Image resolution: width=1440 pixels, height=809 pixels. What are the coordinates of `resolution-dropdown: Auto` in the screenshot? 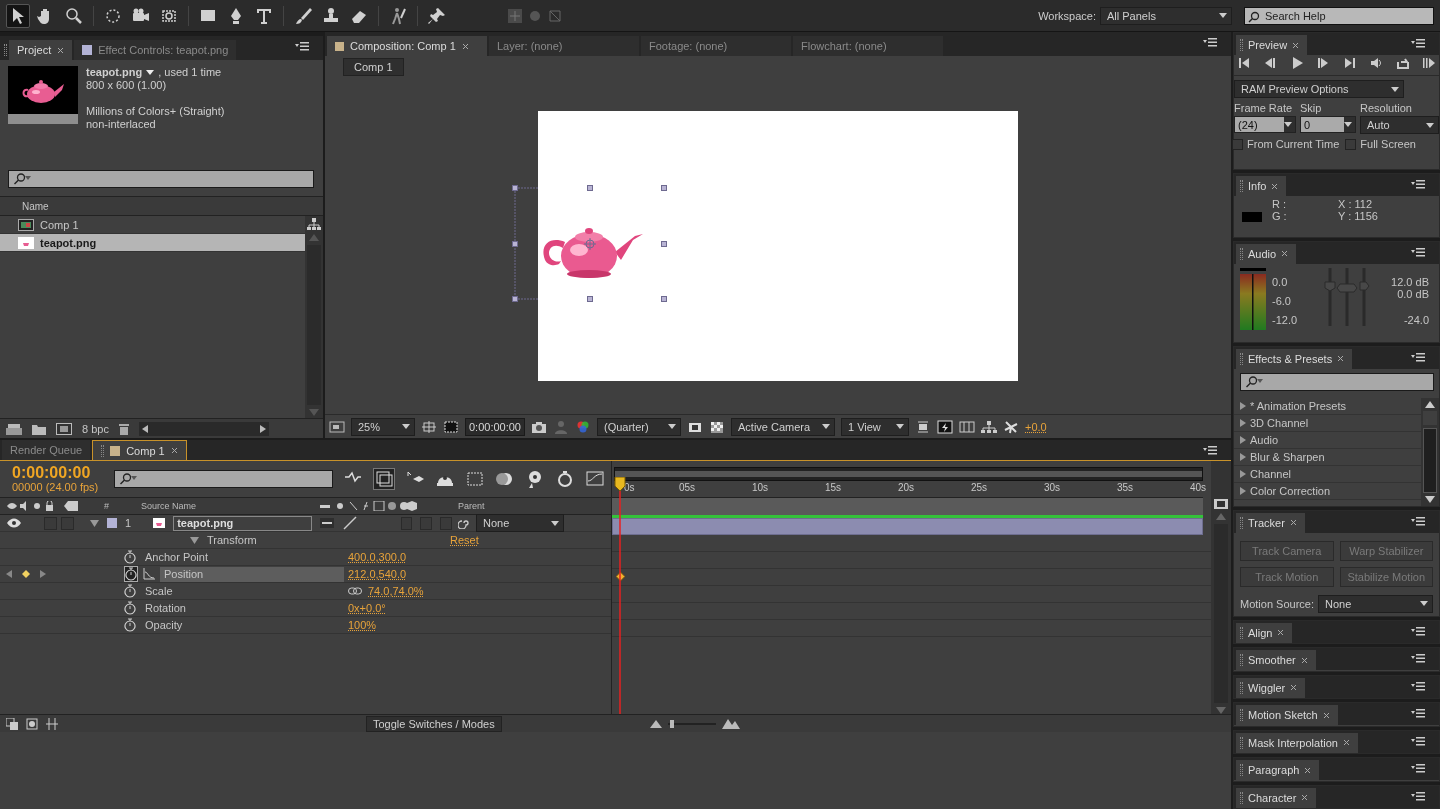 It's located at (1399, 125).